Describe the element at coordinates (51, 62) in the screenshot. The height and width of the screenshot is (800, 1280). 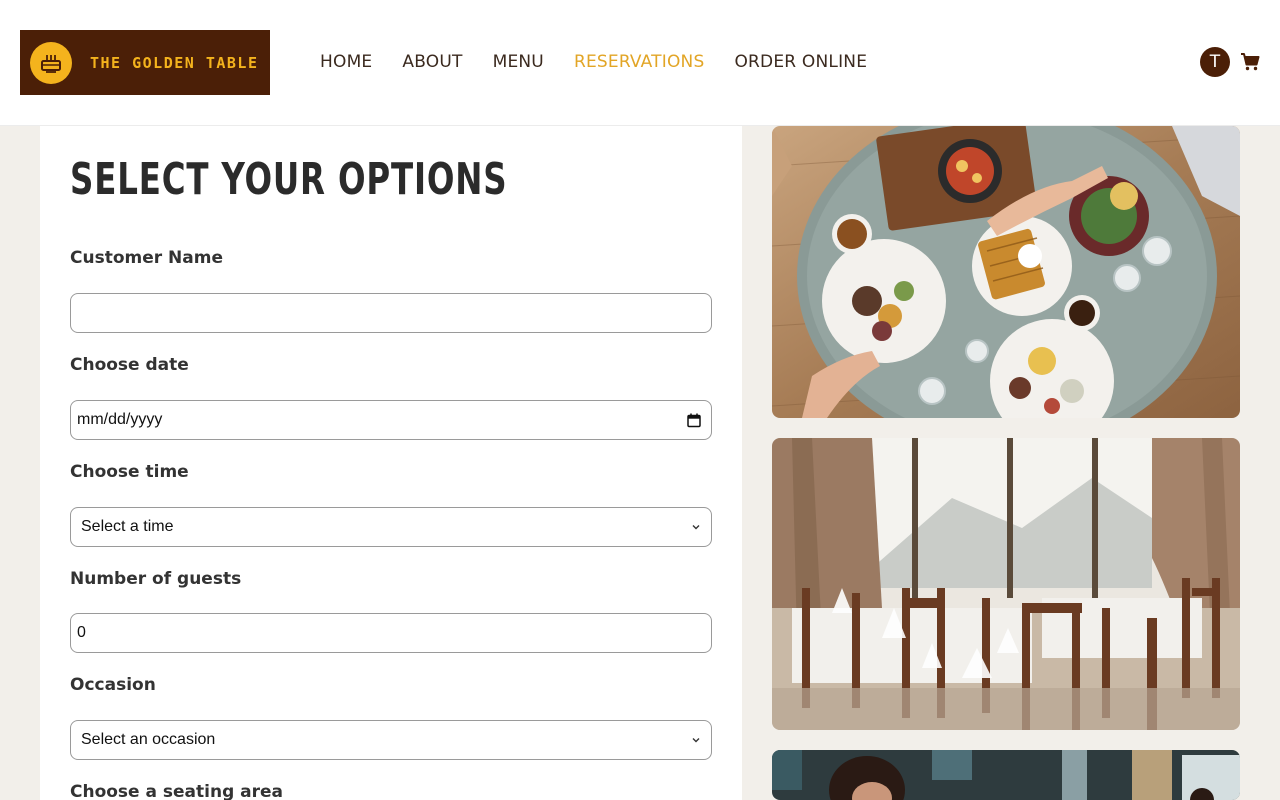
I see `cake-icon` at that location.